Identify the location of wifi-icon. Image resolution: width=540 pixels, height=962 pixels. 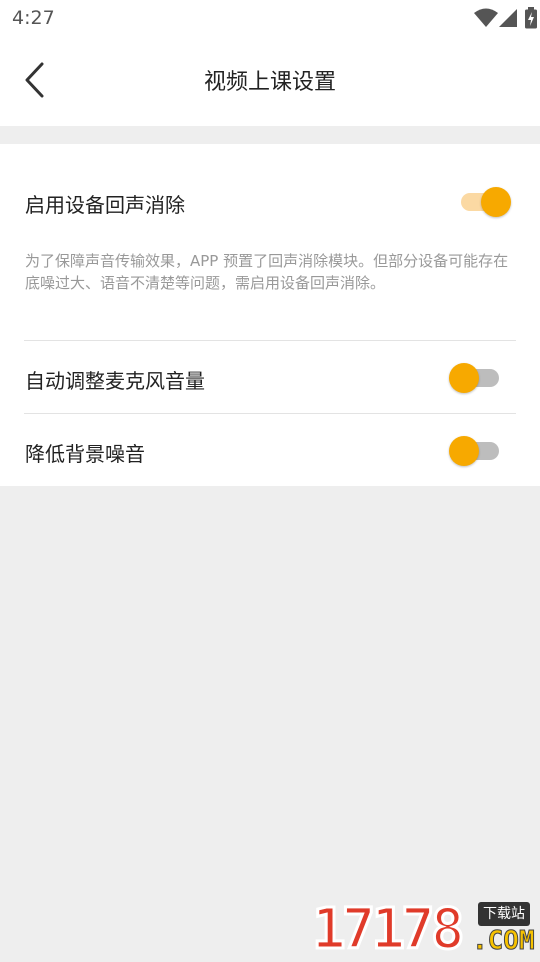
(486, 17).